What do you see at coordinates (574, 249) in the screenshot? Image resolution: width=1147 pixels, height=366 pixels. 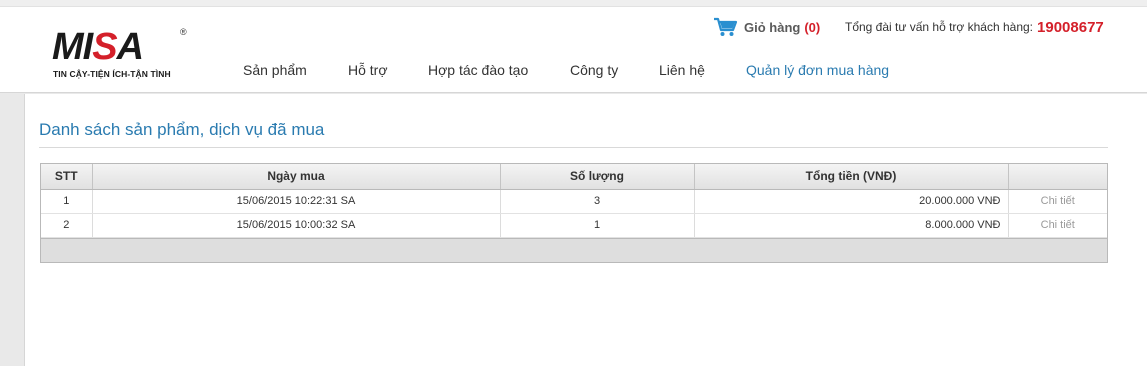 I see `table-footer` at bounding box center [574, 249].